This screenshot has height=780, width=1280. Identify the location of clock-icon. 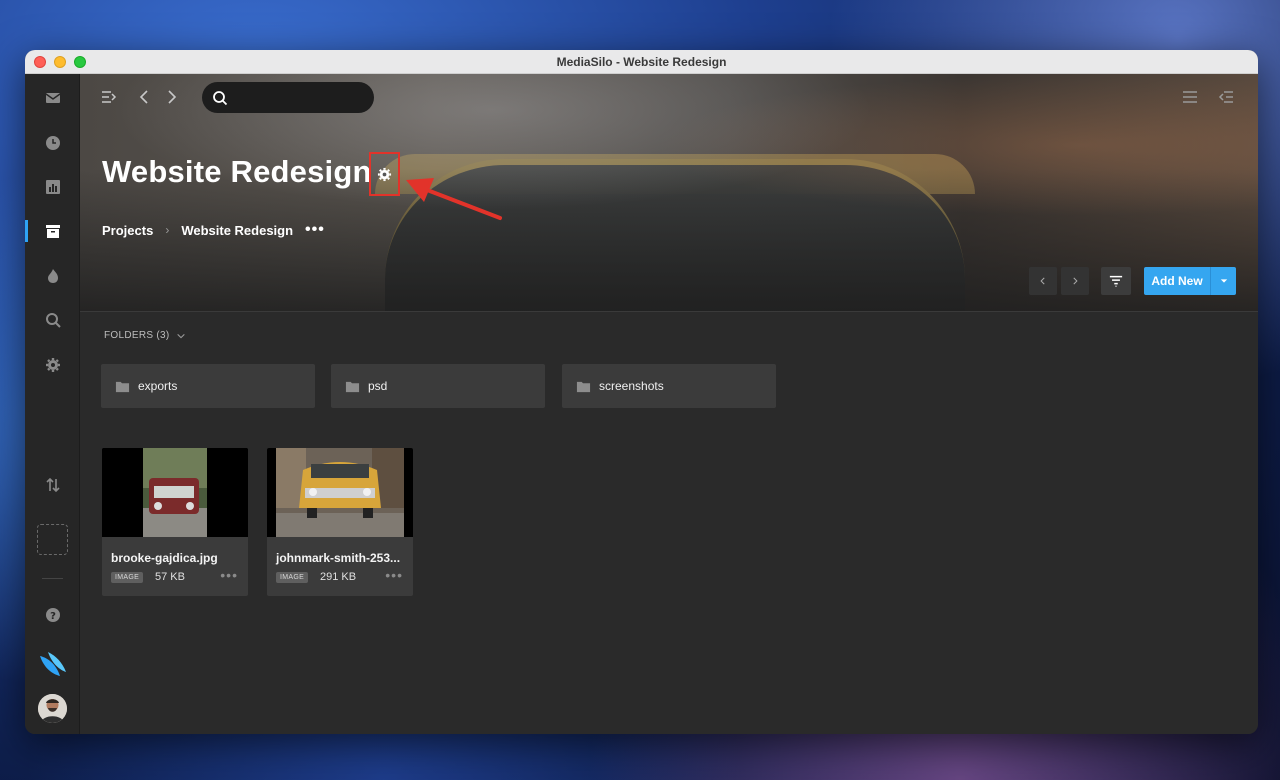
(52, 143).